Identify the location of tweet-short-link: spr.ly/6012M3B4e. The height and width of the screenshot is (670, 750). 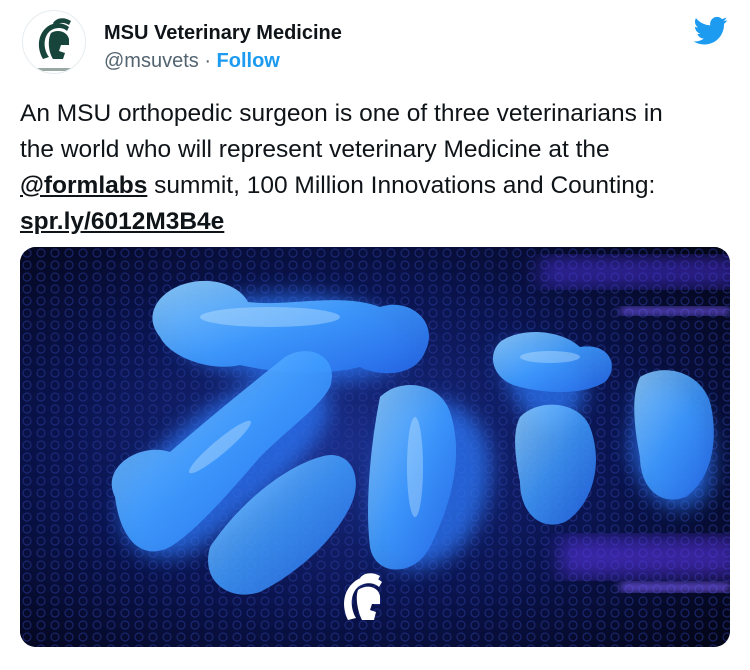
(122, 221).